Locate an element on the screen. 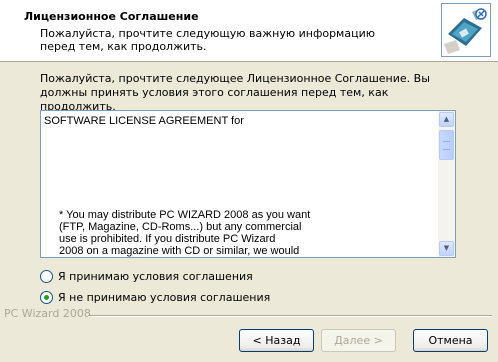 Image resolution: width=498 pixels, height=362 pixels. next-button: Далее > is located at coordinates (358, 340).